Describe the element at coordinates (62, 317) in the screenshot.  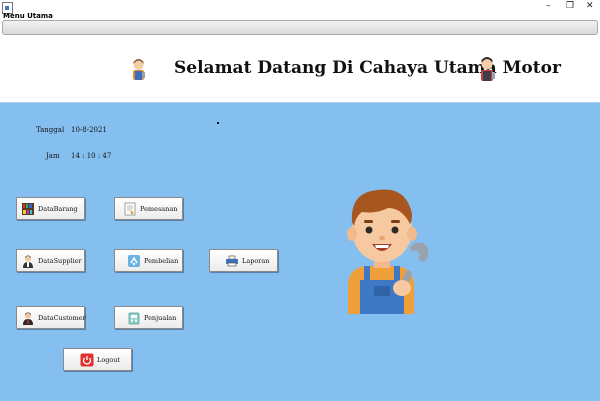
I see `data-customer-label: DataCustomer` at that location.